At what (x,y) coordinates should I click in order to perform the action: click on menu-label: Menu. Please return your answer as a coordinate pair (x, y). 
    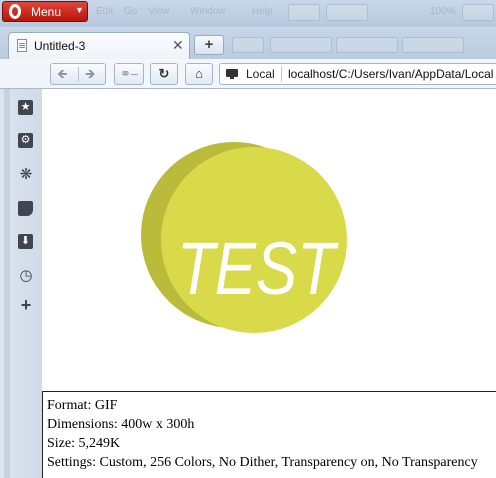
    Looking at the image, I should click on (46, 12).